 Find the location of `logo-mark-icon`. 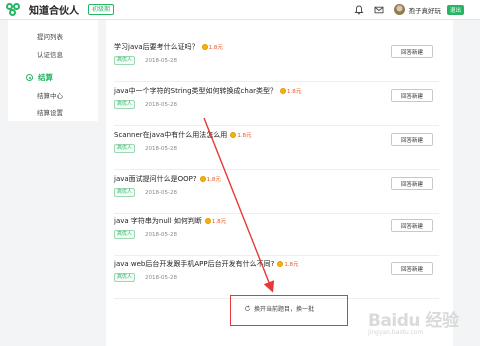

logo-mark-icon is located at coordinates (15, 9).